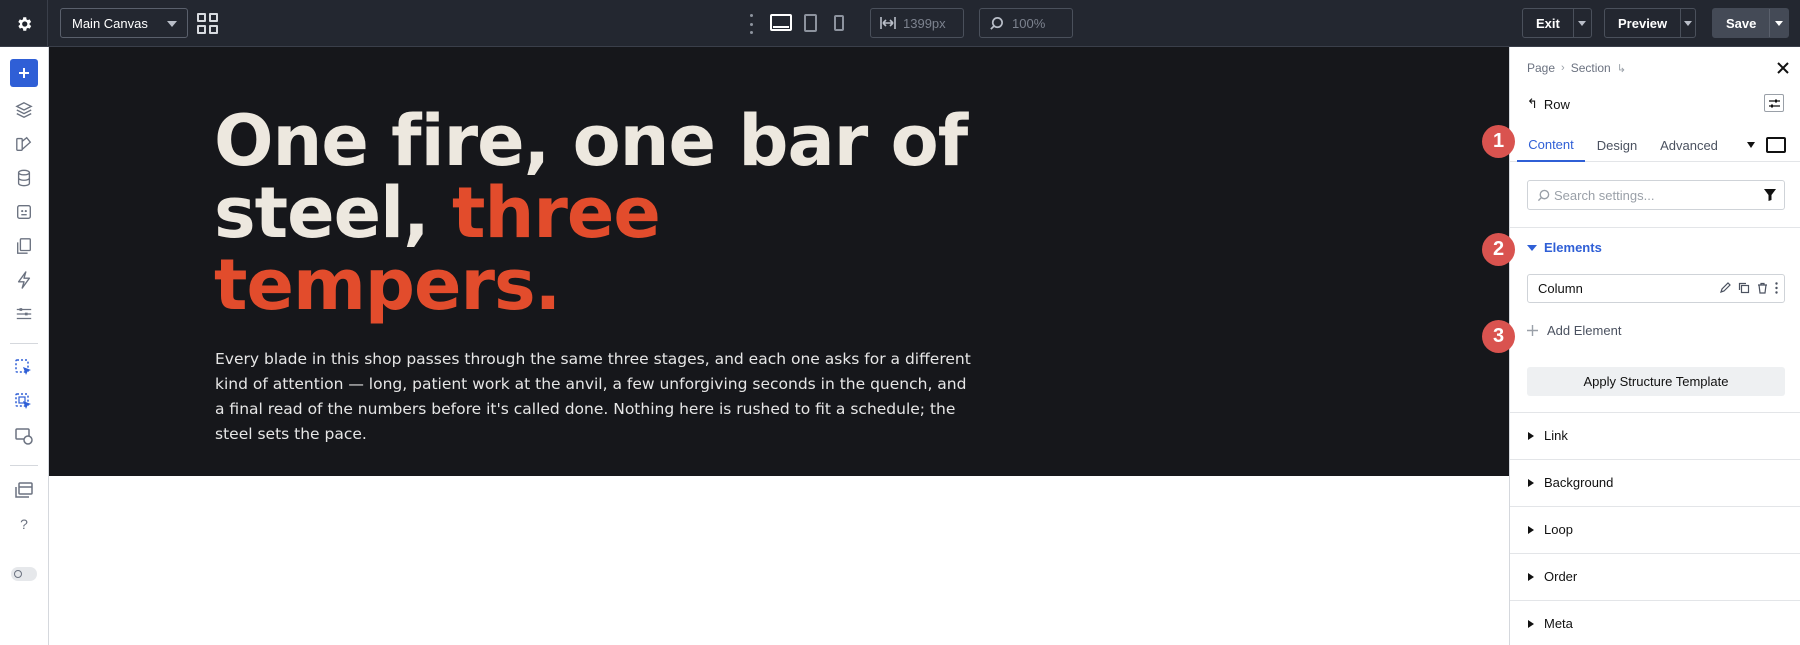 The width and height of the screenshot is (1800, 645). What do you see at coordinates (1579, 482) in the screenshot?
I see `section-label: Background` at bounding box center [1579, 482].